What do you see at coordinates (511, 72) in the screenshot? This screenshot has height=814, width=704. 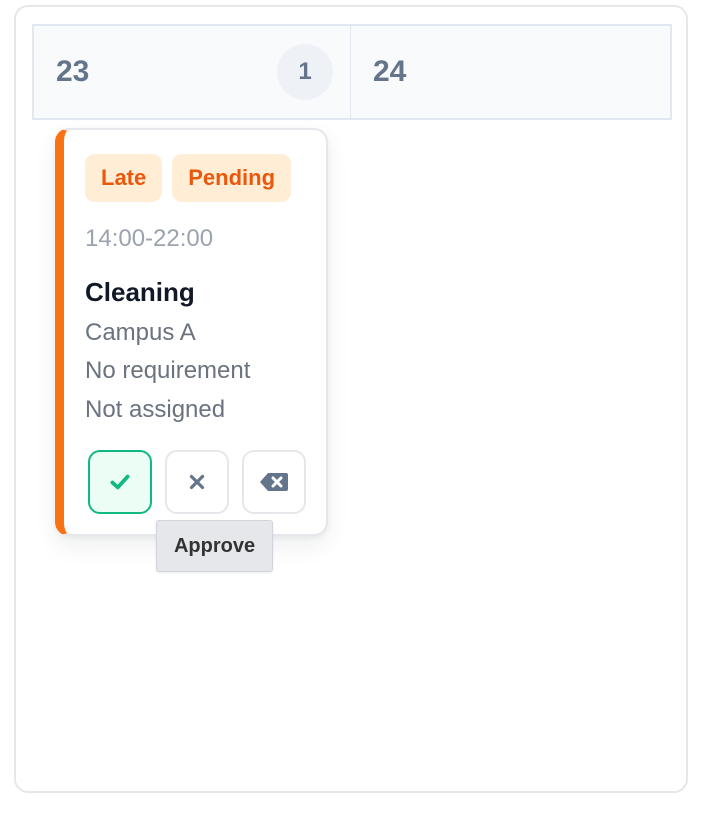 I see `day-header-24: 24` at bounding box center [511, 72].